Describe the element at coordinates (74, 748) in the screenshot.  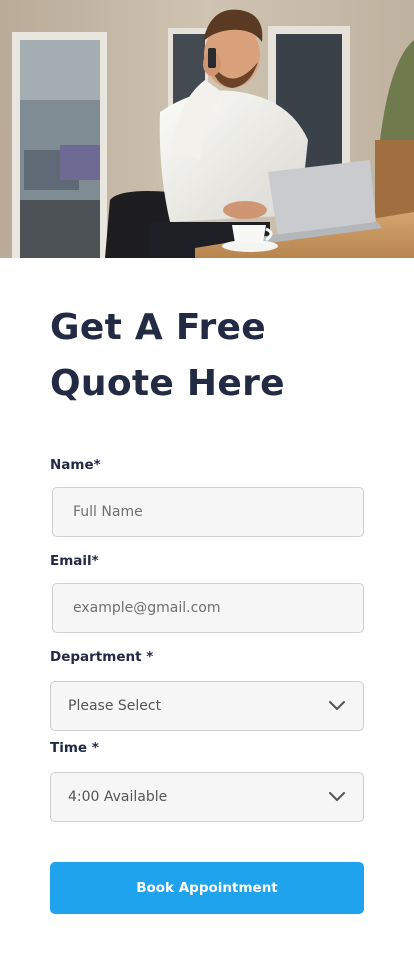
I see `time-label: Time *` at that location.